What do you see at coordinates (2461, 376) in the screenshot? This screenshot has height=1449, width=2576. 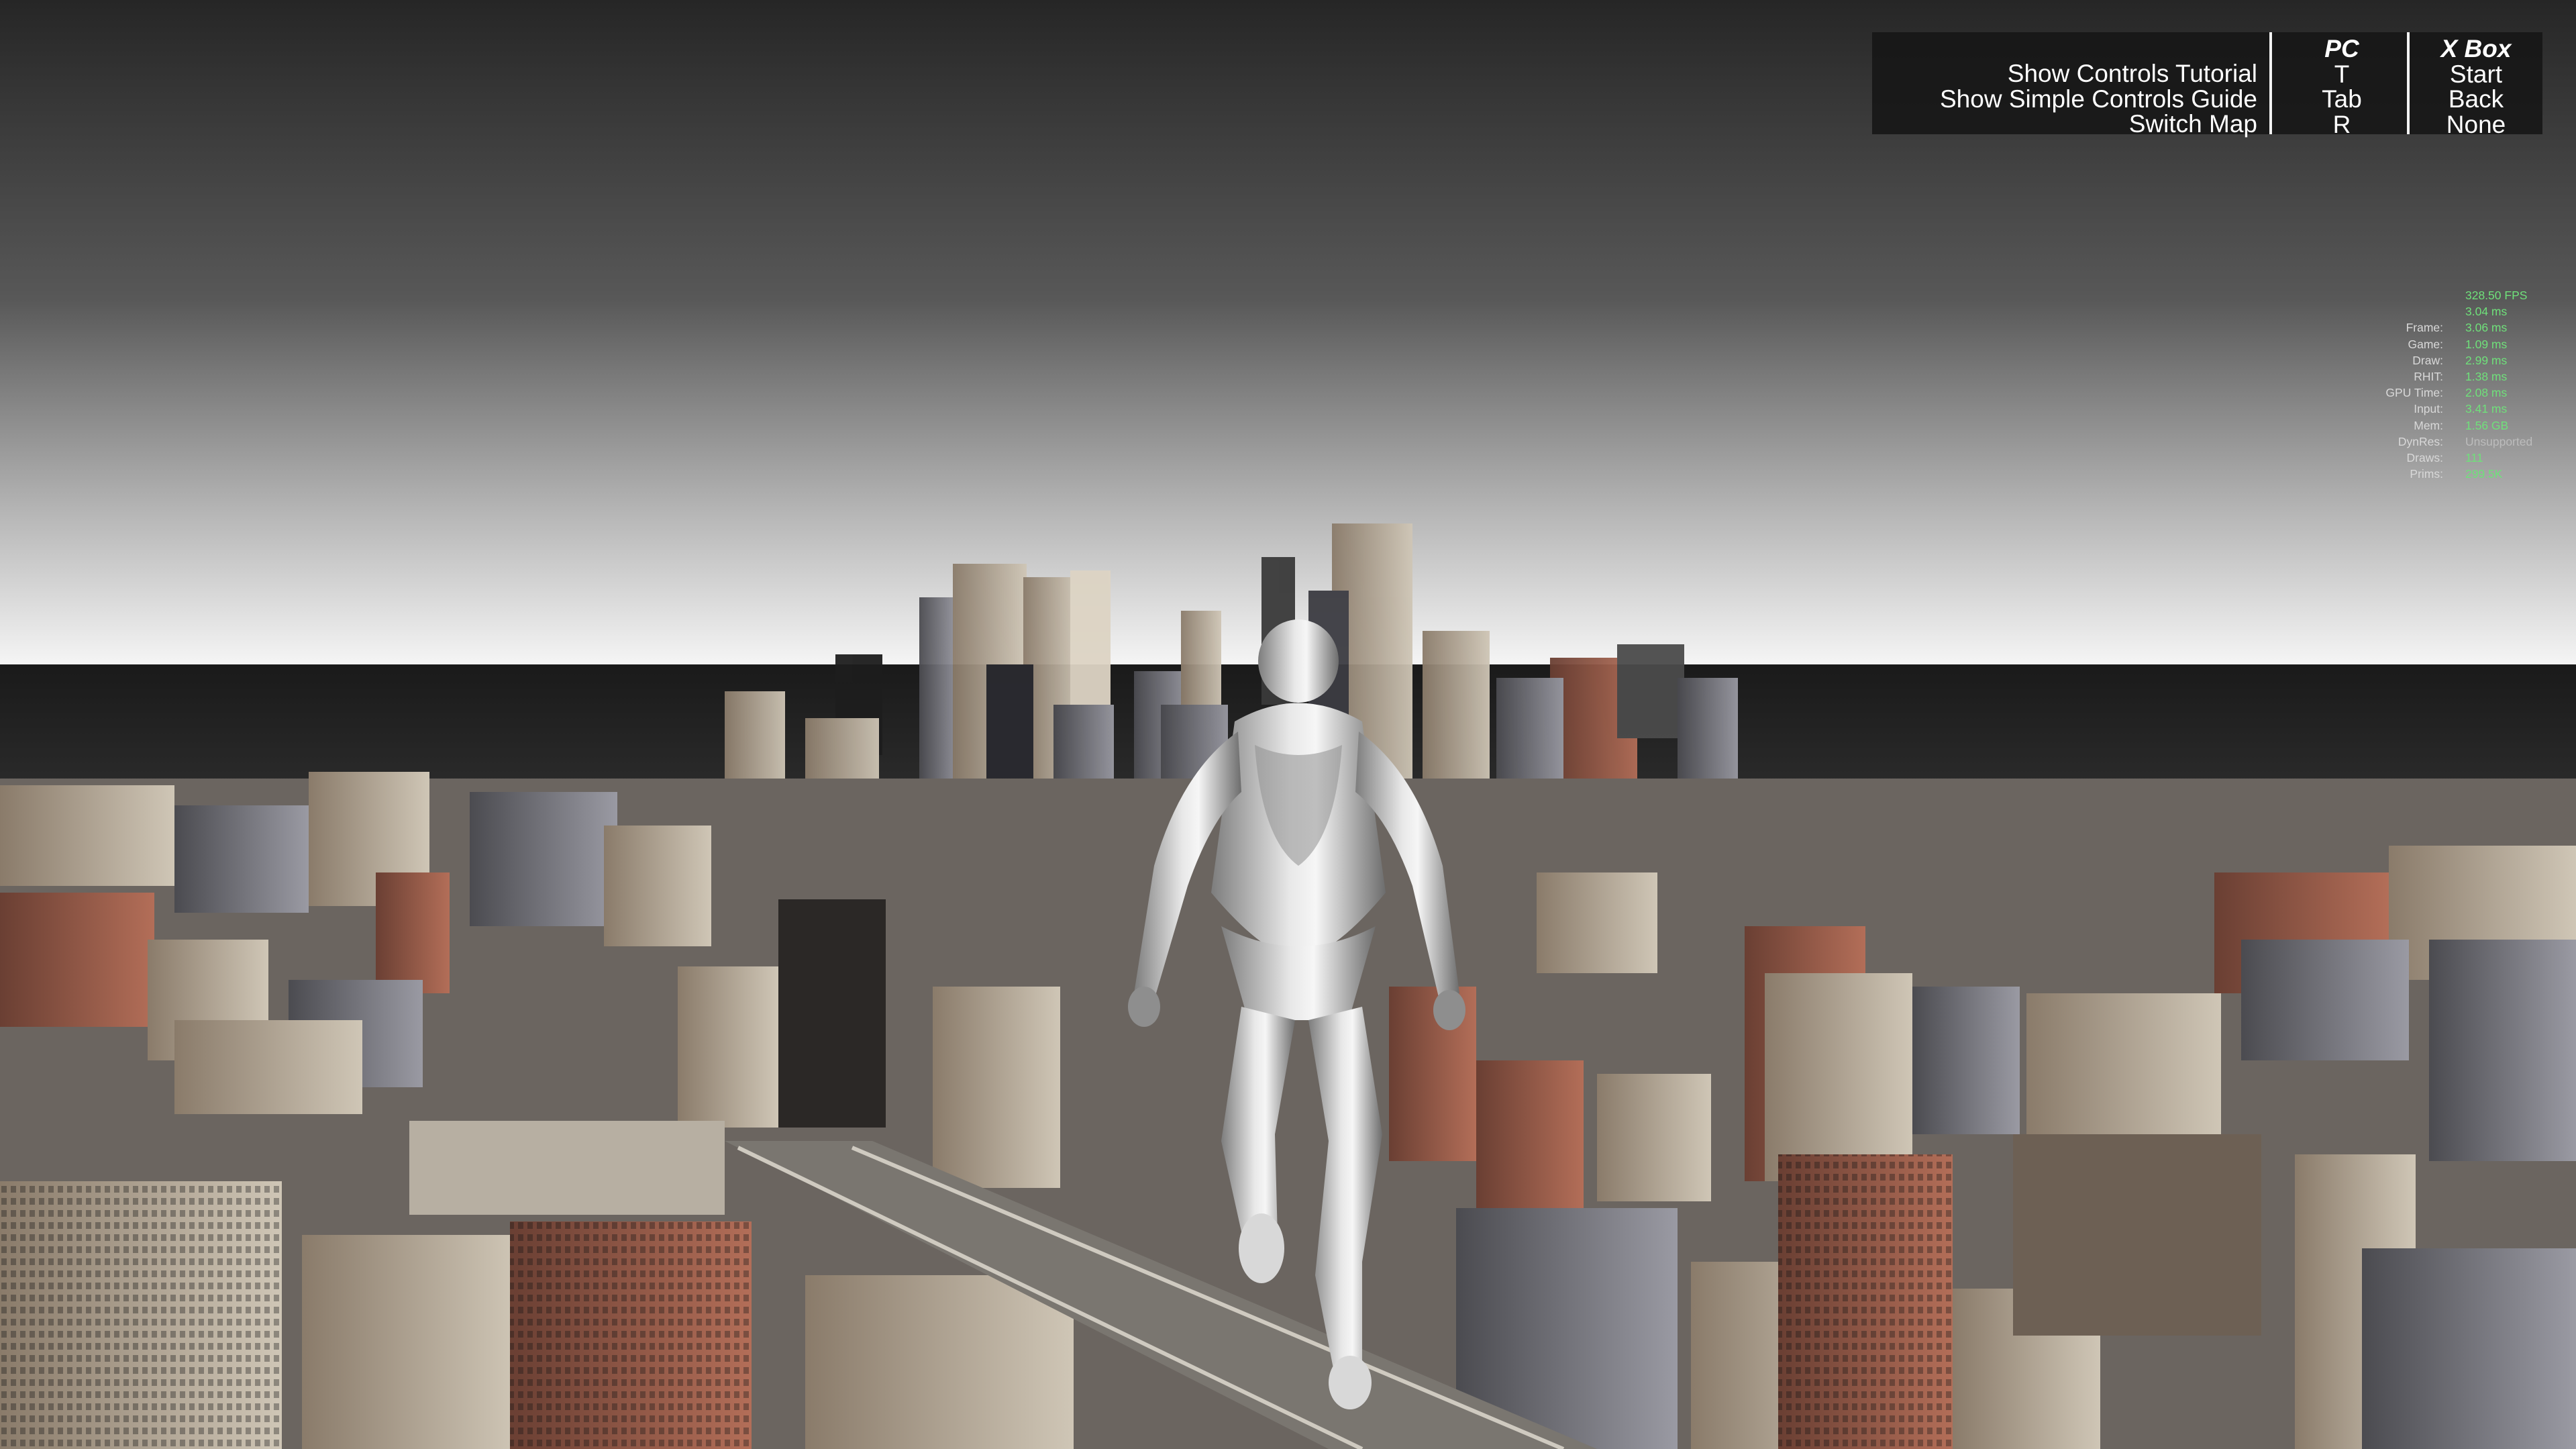 I see `stat-rhit: RHIT: 1.38 ms` at bounding box center [2461, 376].